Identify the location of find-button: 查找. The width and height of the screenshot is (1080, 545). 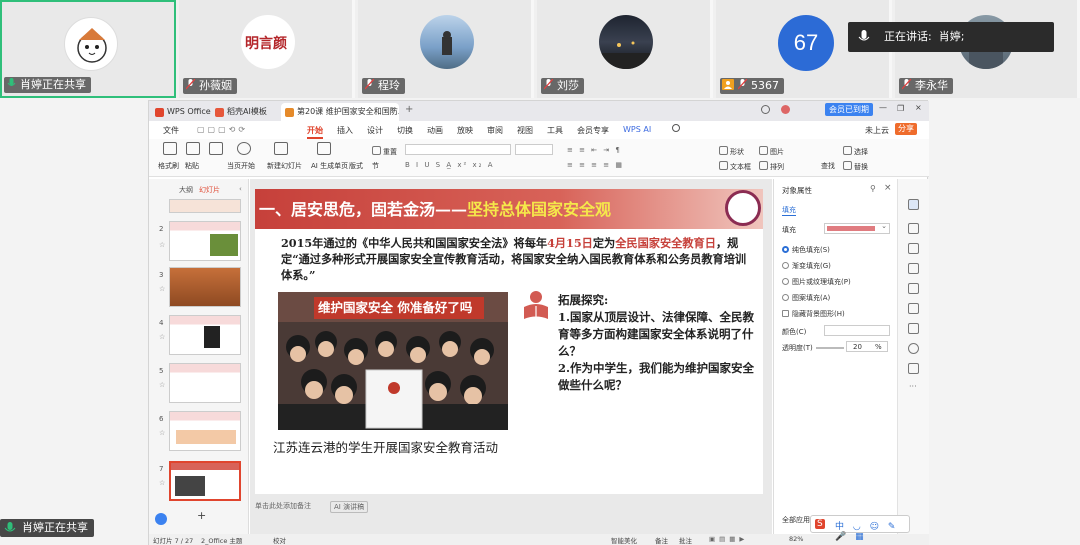
(828, 166).